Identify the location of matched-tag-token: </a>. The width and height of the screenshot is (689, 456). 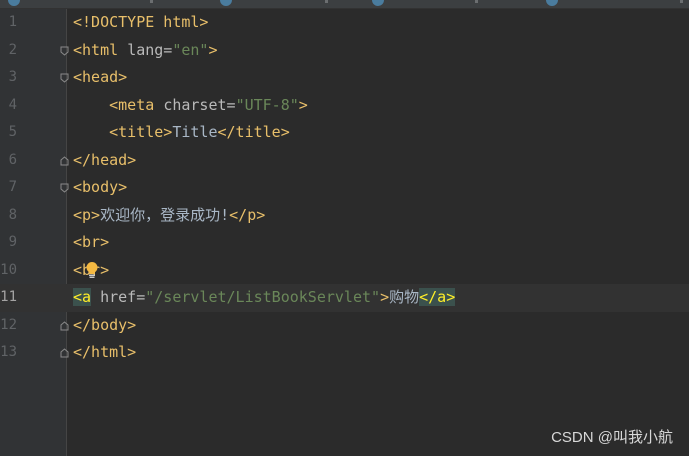
(437, 297).